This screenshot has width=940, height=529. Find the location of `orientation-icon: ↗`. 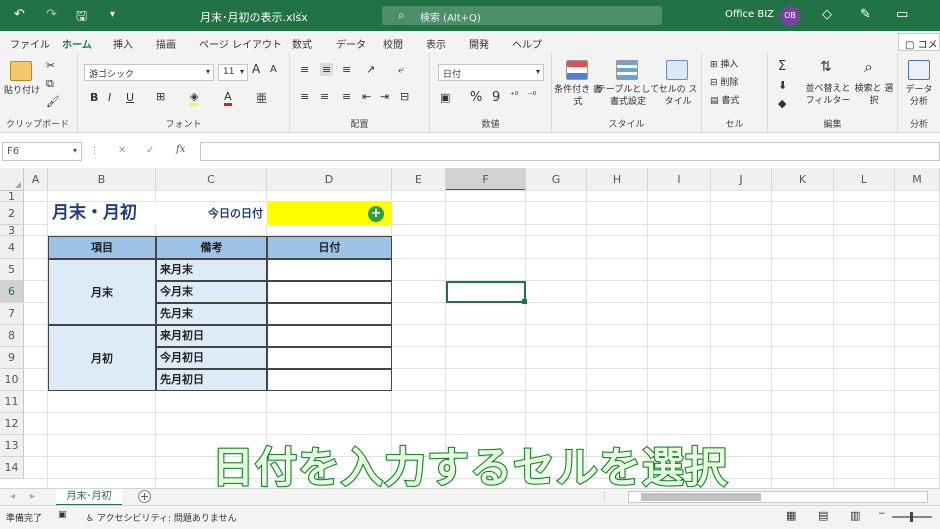

orientation-icon: ↗ is located at coordinates (370, 69).